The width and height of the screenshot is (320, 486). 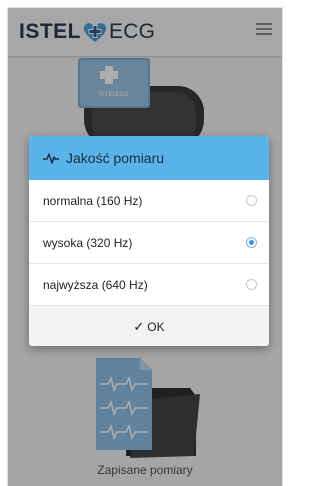 What do you see at coordinates (93, 200) in the screenshot?
I see `option-label: normalna (160 Hz)` at bounding box center [93, 200].